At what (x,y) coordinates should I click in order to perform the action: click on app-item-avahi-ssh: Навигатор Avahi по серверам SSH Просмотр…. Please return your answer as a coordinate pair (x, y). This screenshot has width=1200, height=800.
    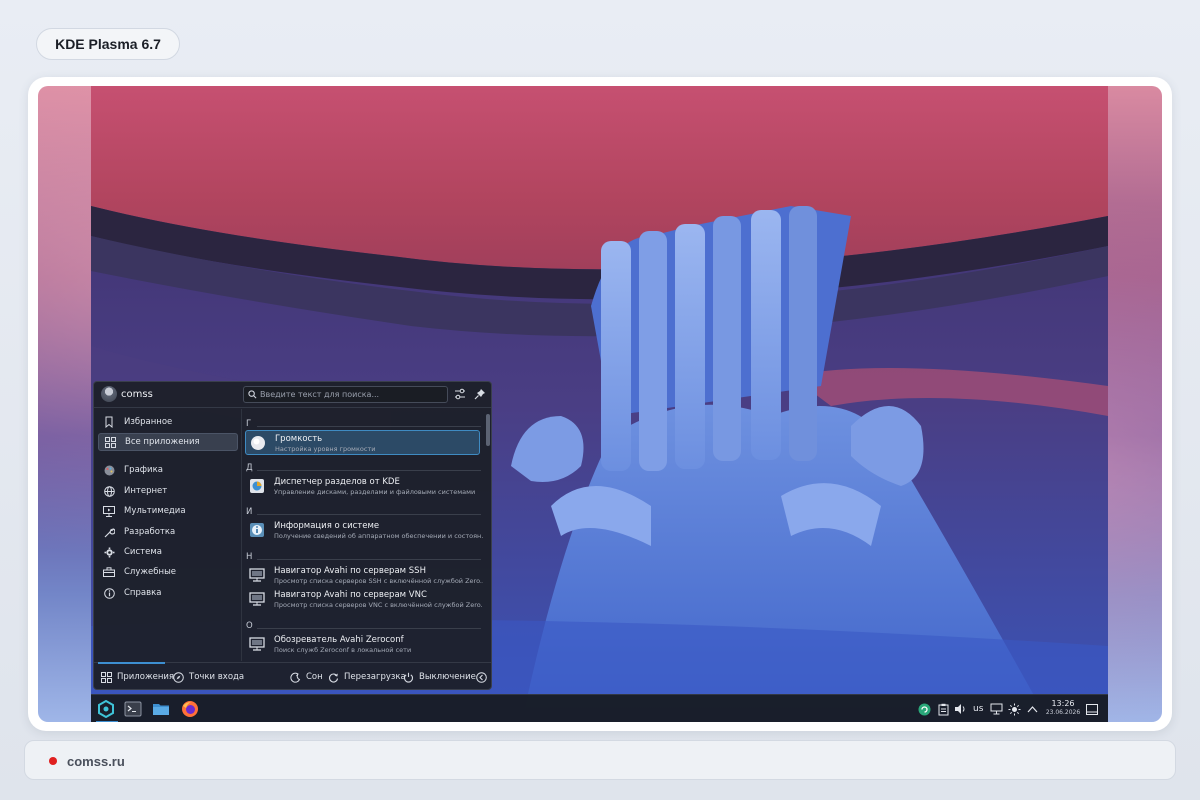
    Looking at the image, I should click on (364, 575).